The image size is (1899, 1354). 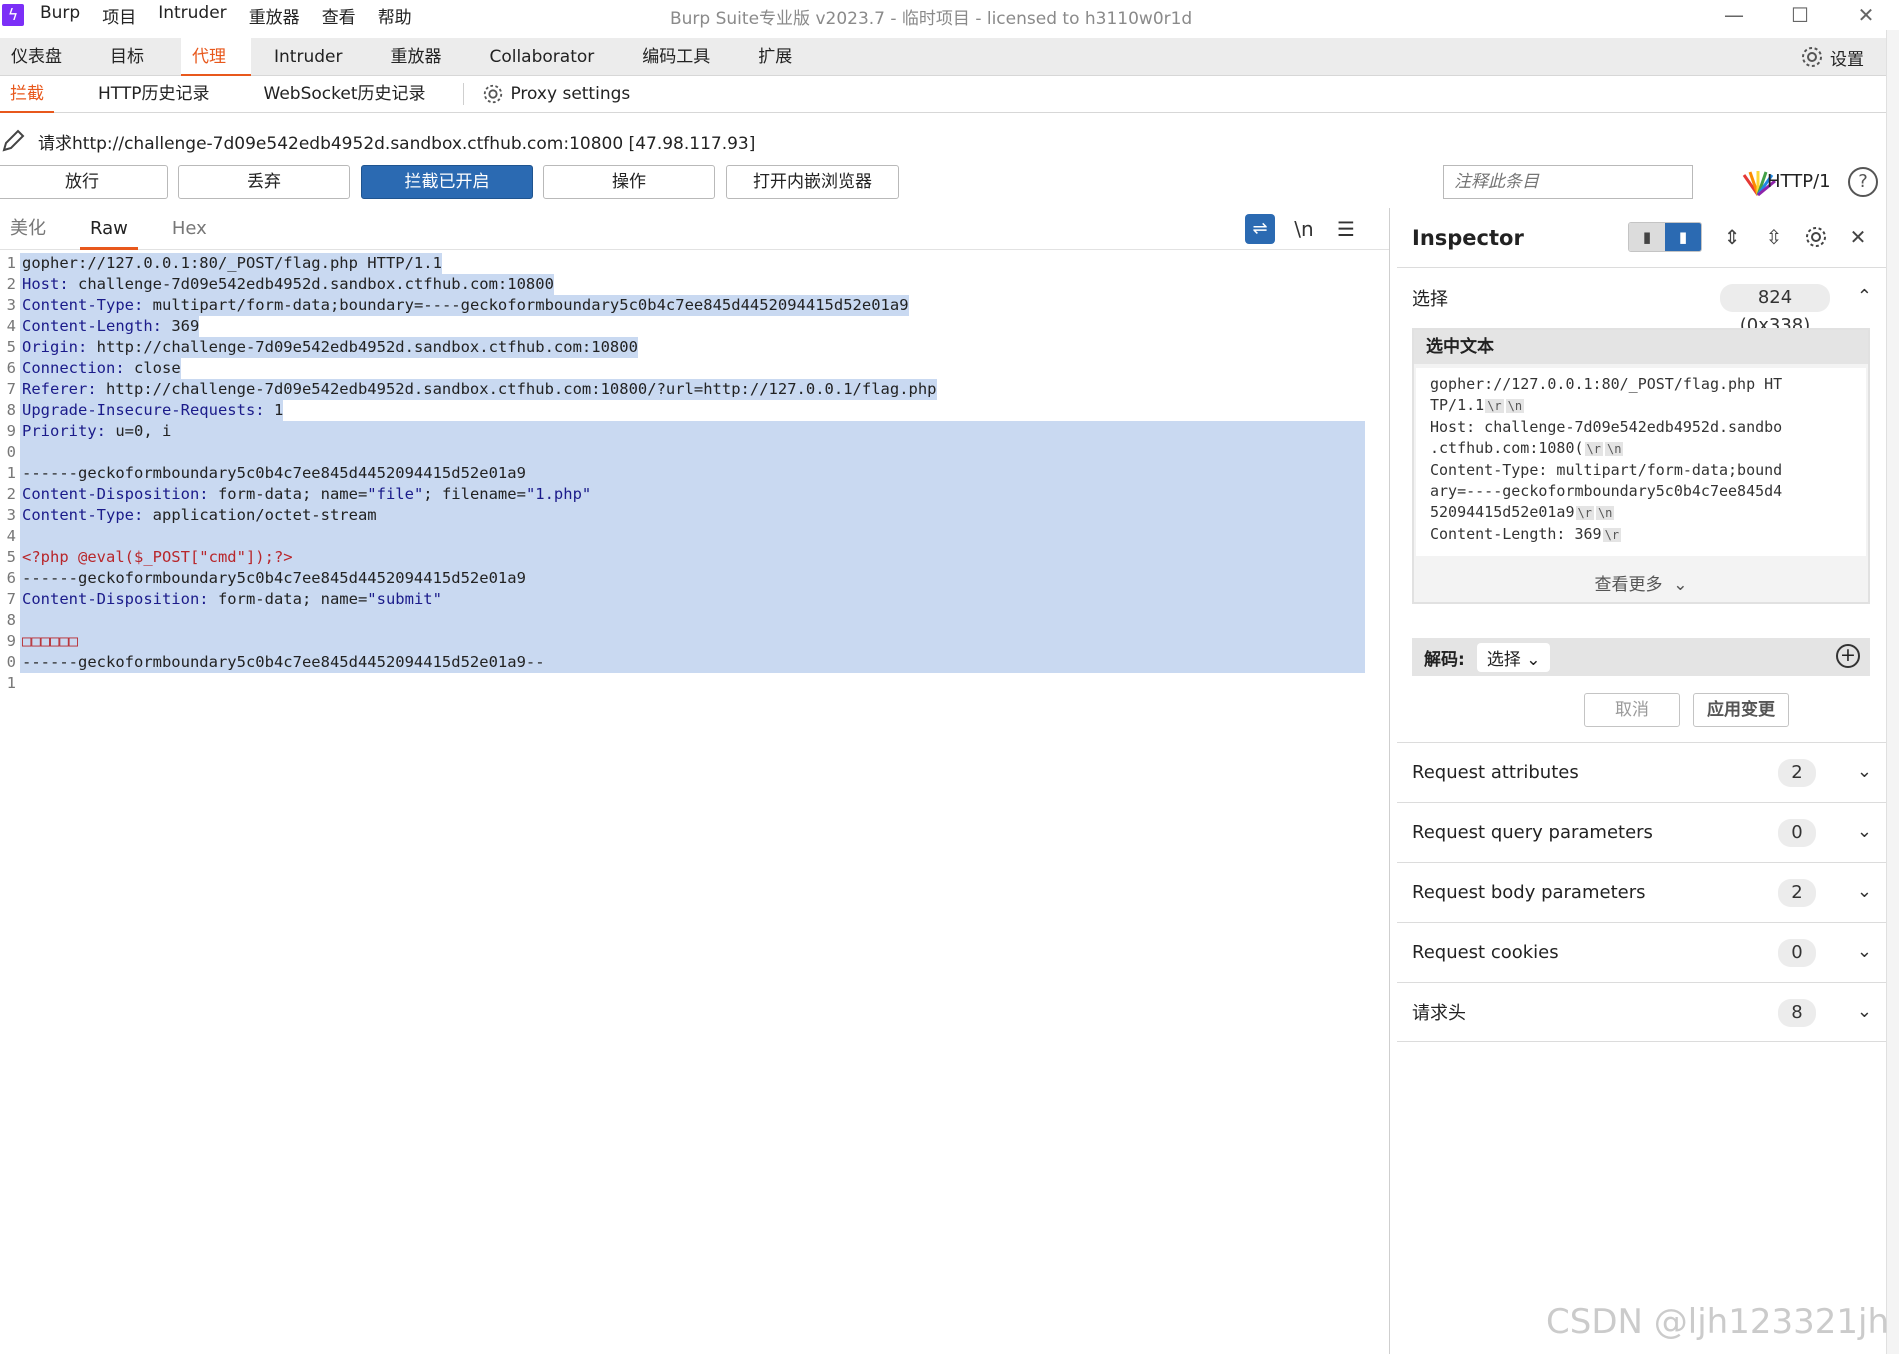 I want to click on tab-intruder: Intruder, so click(x=315, y=57).